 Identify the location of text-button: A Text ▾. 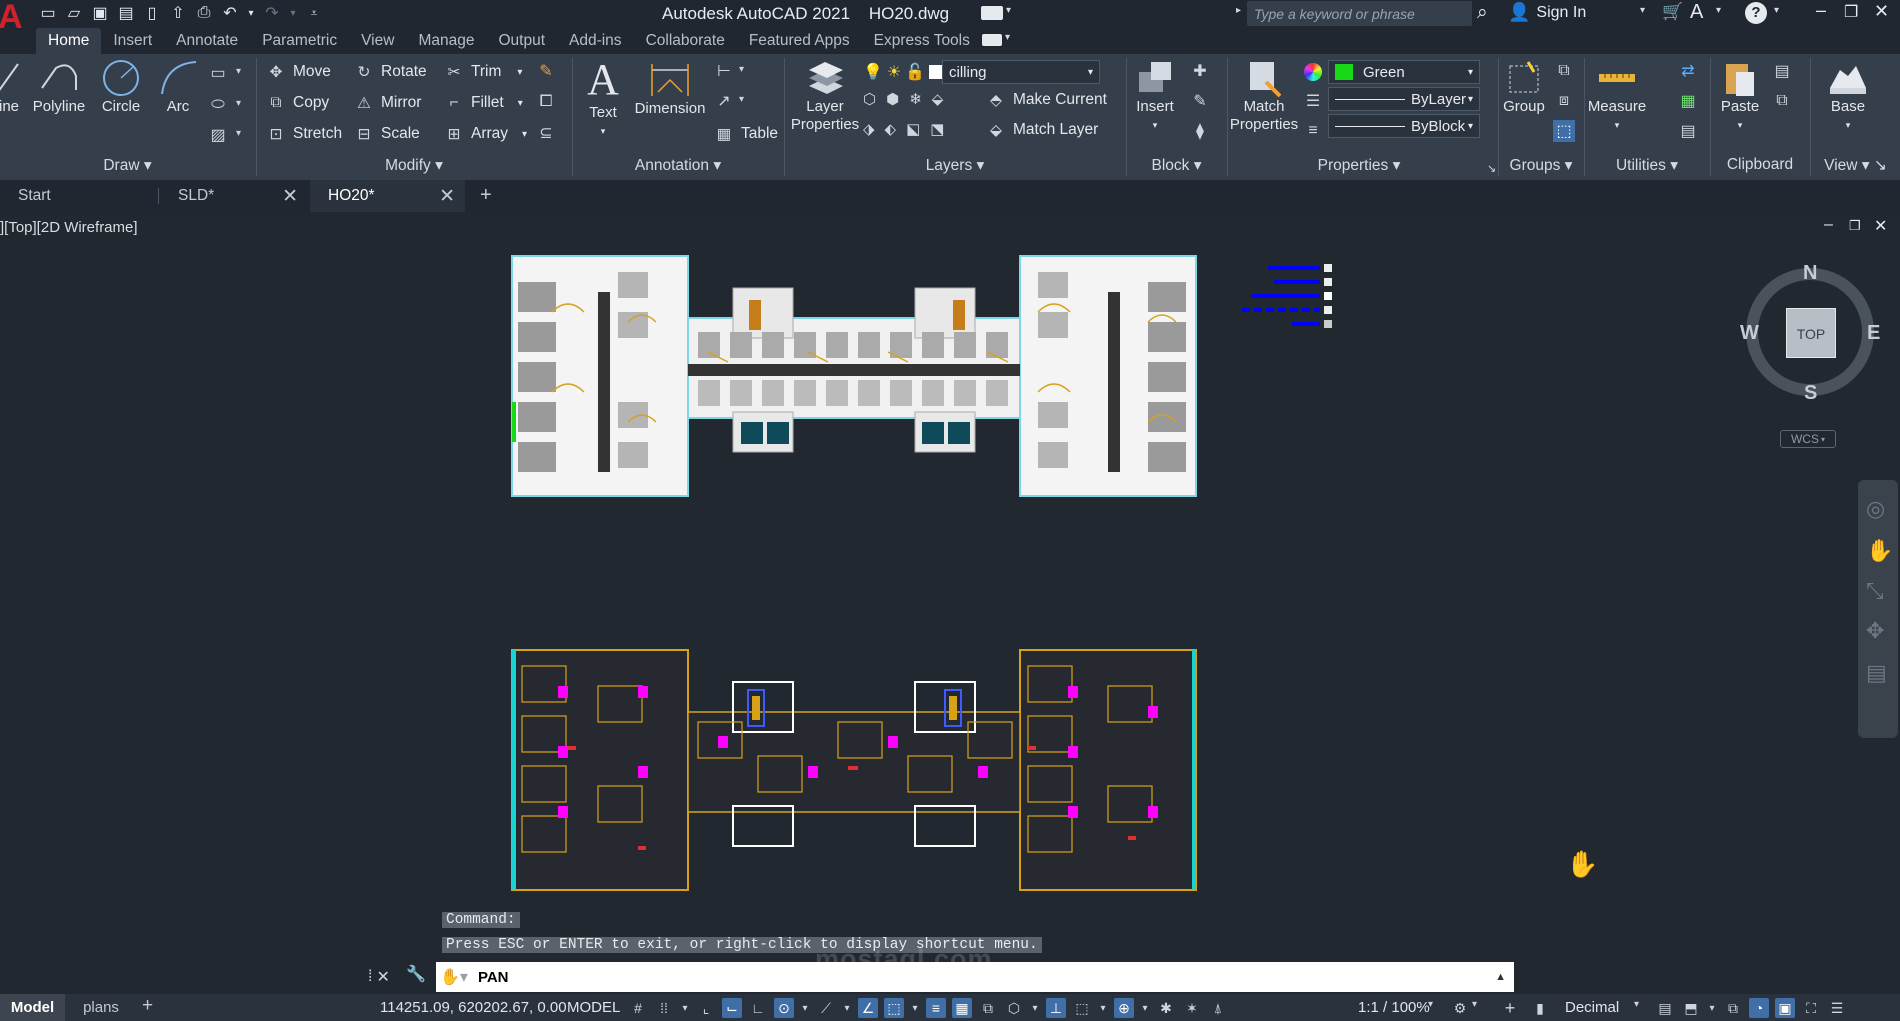
(603, 98).